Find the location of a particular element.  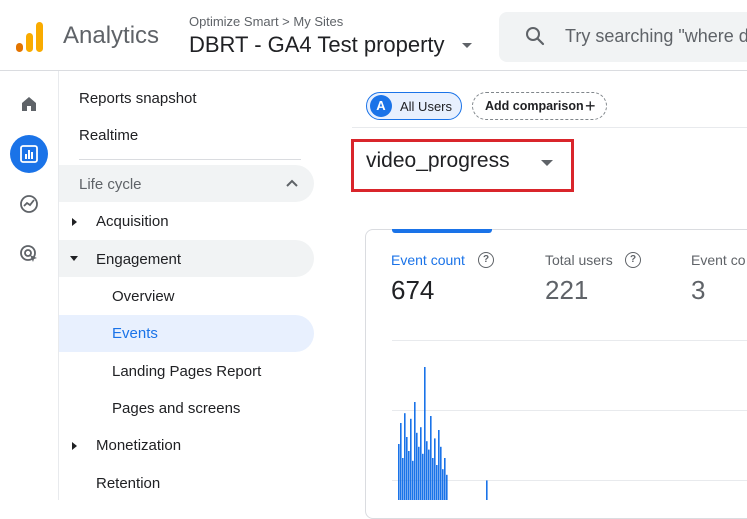

home-icon is located at coordinates (29, 104).